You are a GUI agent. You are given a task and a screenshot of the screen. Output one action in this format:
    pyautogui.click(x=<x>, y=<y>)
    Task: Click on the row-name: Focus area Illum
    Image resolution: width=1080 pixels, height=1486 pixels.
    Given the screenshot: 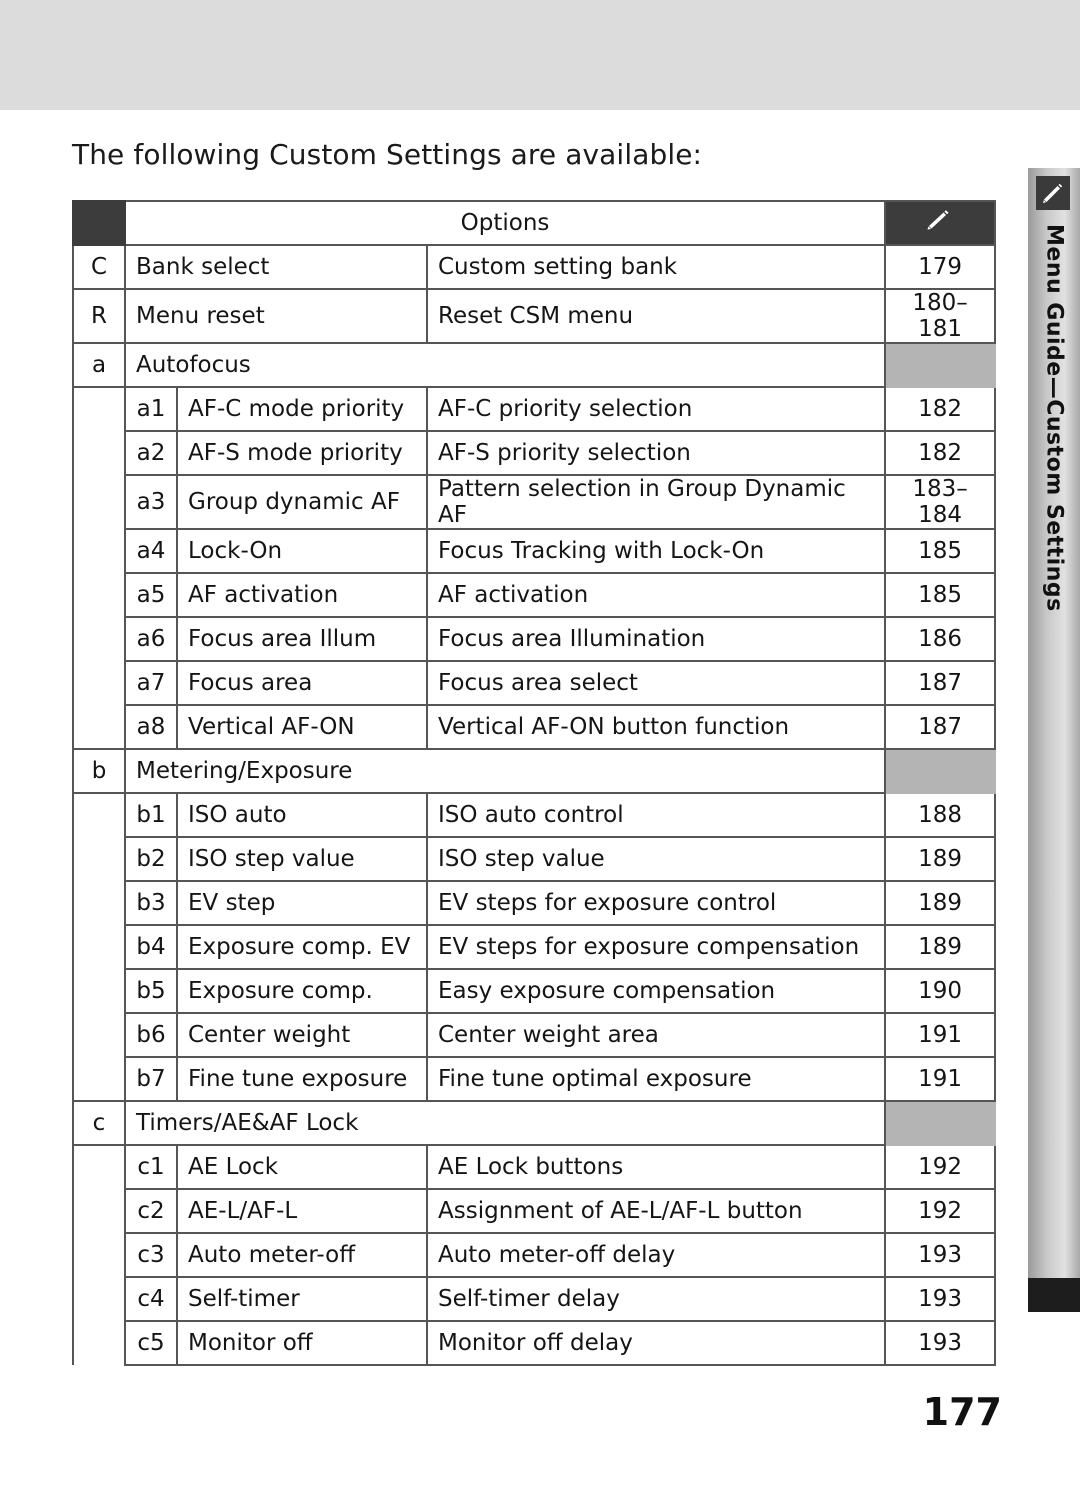 What is the action you would take?
    pyautogui.click(x=302, y=639)
    